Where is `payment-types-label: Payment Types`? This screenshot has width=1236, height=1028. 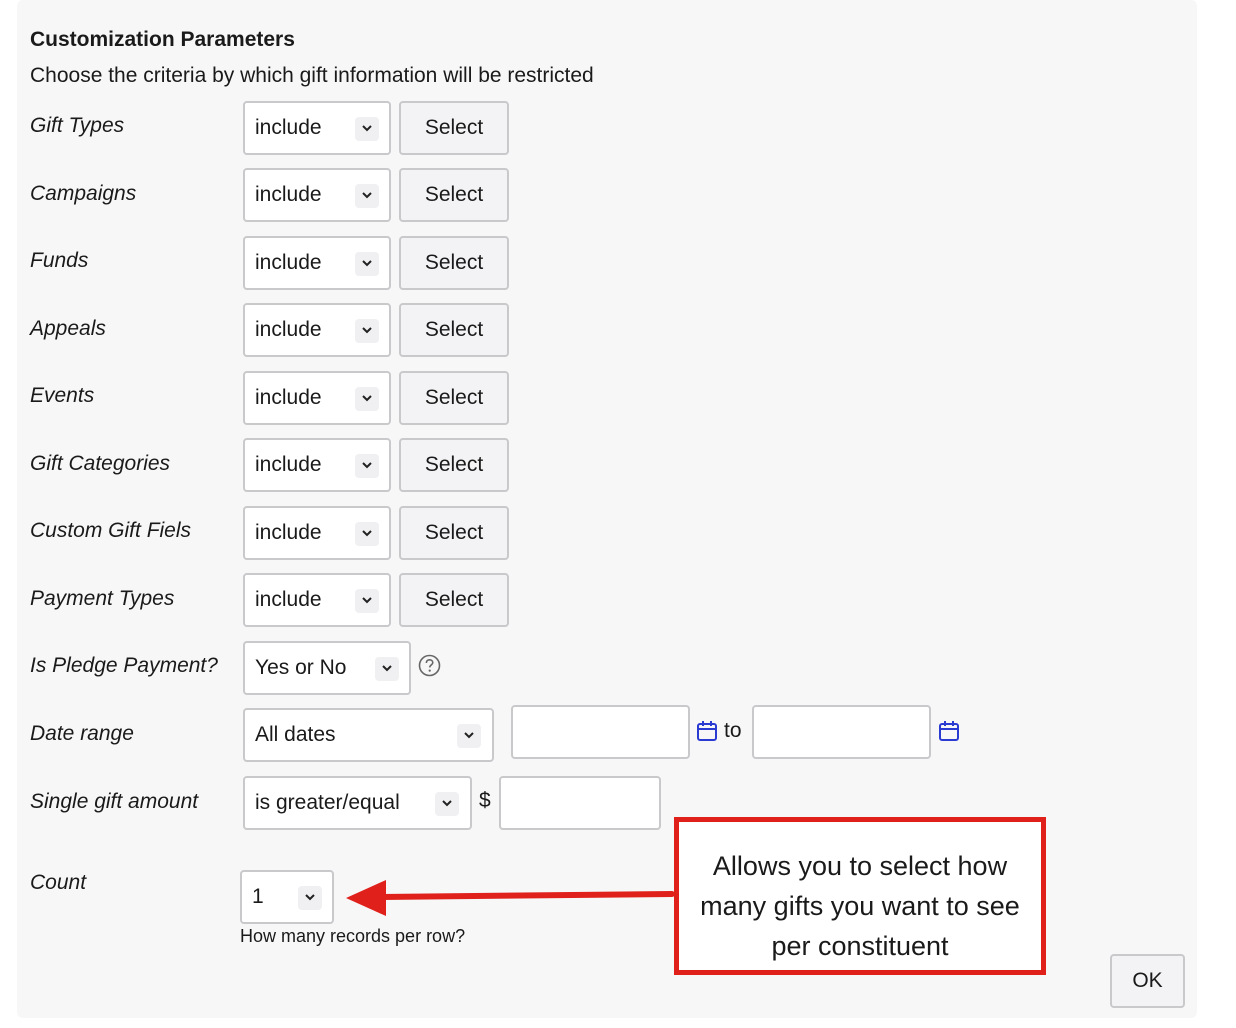 payment-types-label: Payment Types is located at coordinates (102, 598).